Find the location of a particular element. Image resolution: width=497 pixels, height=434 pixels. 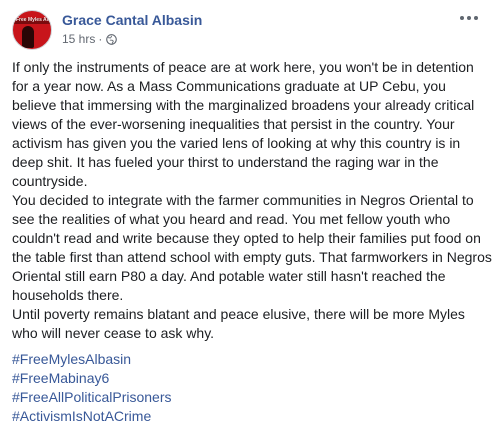

timestamp: 15 hrs is located at coordinates (78, 39).